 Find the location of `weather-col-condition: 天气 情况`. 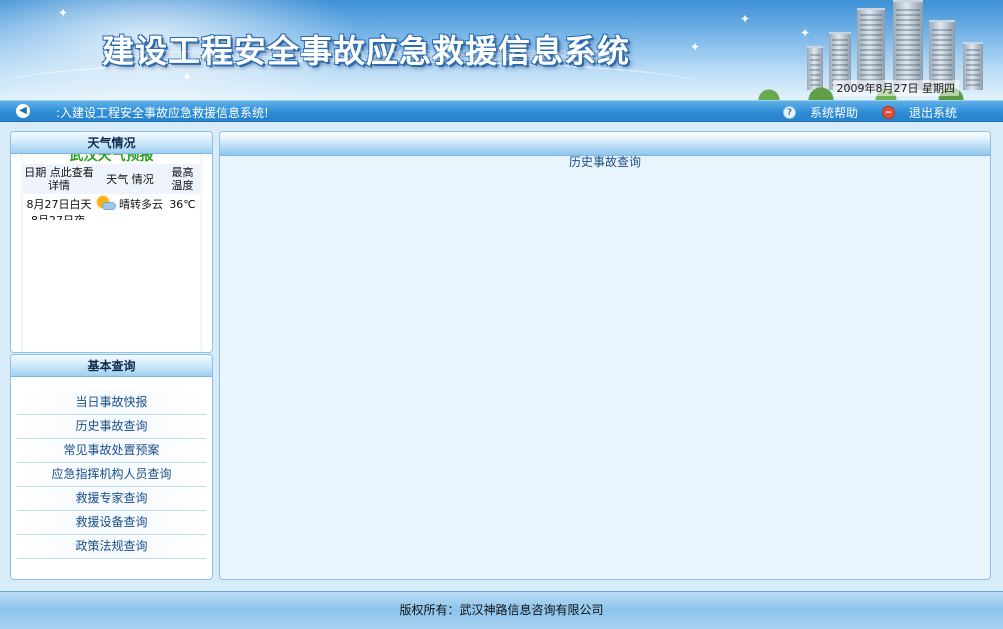

weather-col-condition: 天气 情况 is located at coordinates (130, 179).